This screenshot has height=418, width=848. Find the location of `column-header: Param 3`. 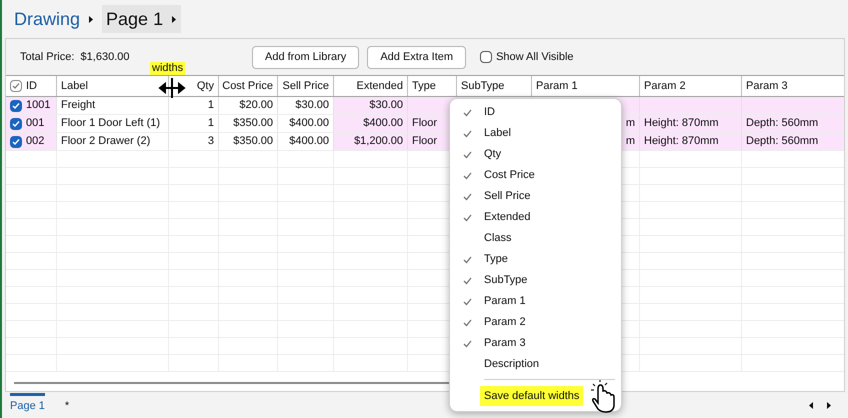

column-header: Param 3 is located at coordinates (793, 86).